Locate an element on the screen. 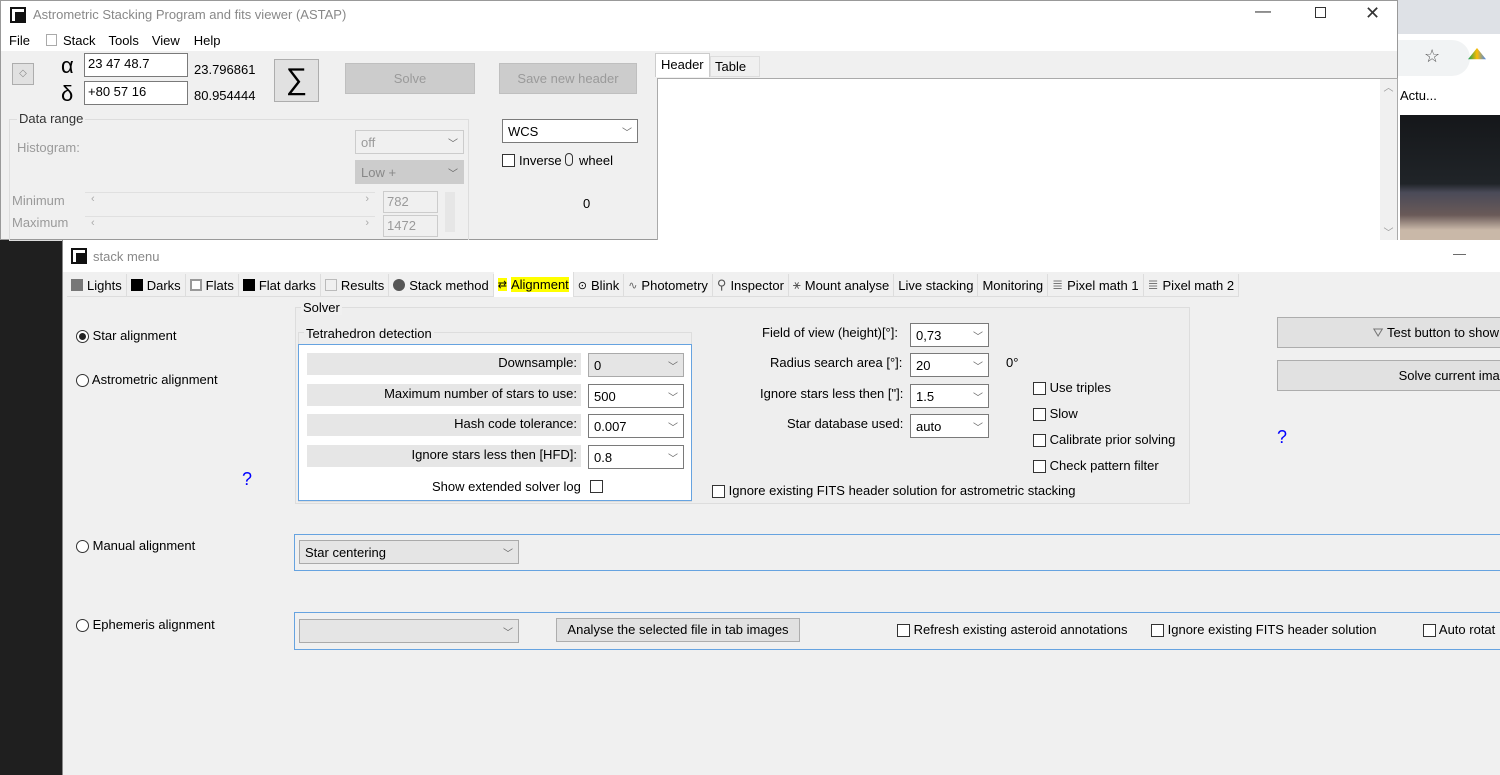  solve-current-image-button: Solve current imag is located at coordinates (1388, 375).